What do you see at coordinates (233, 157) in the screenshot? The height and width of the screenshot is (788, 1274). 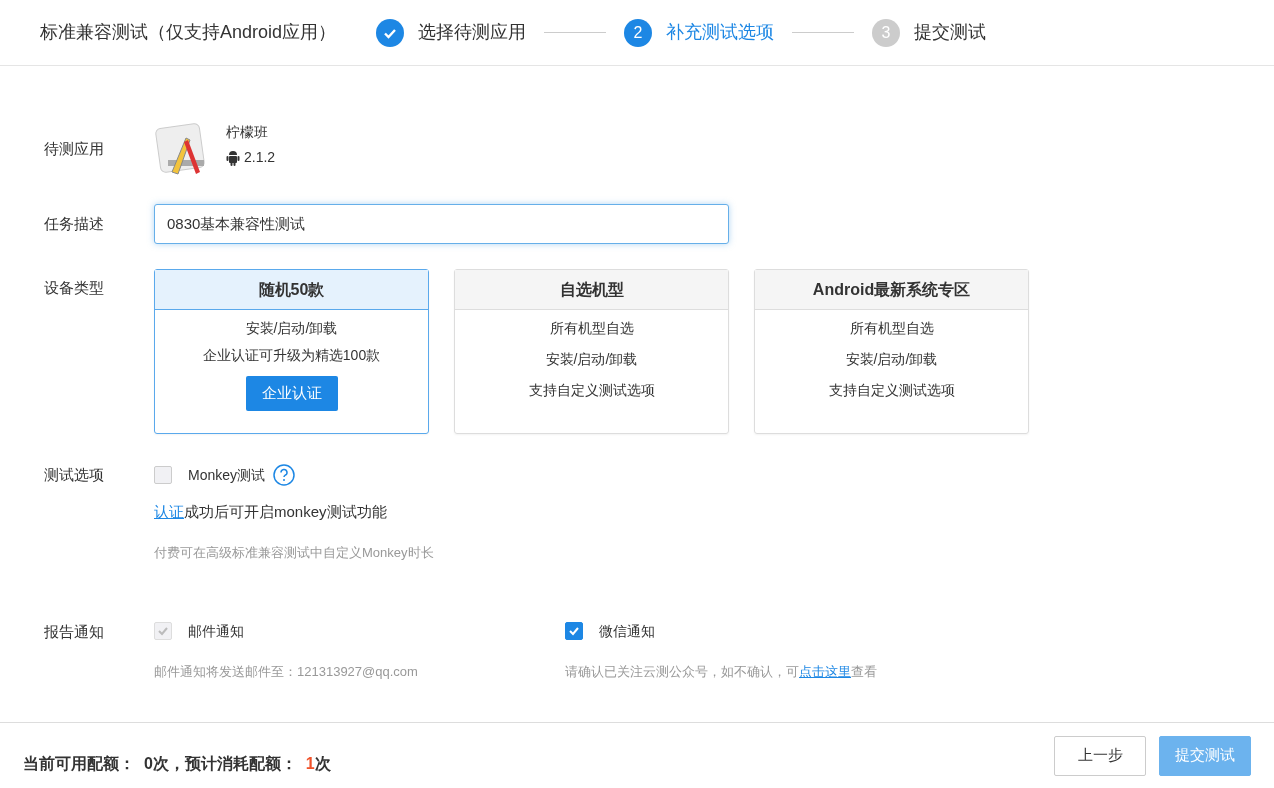 I see `android-icon` at bounding box center [233, 157].